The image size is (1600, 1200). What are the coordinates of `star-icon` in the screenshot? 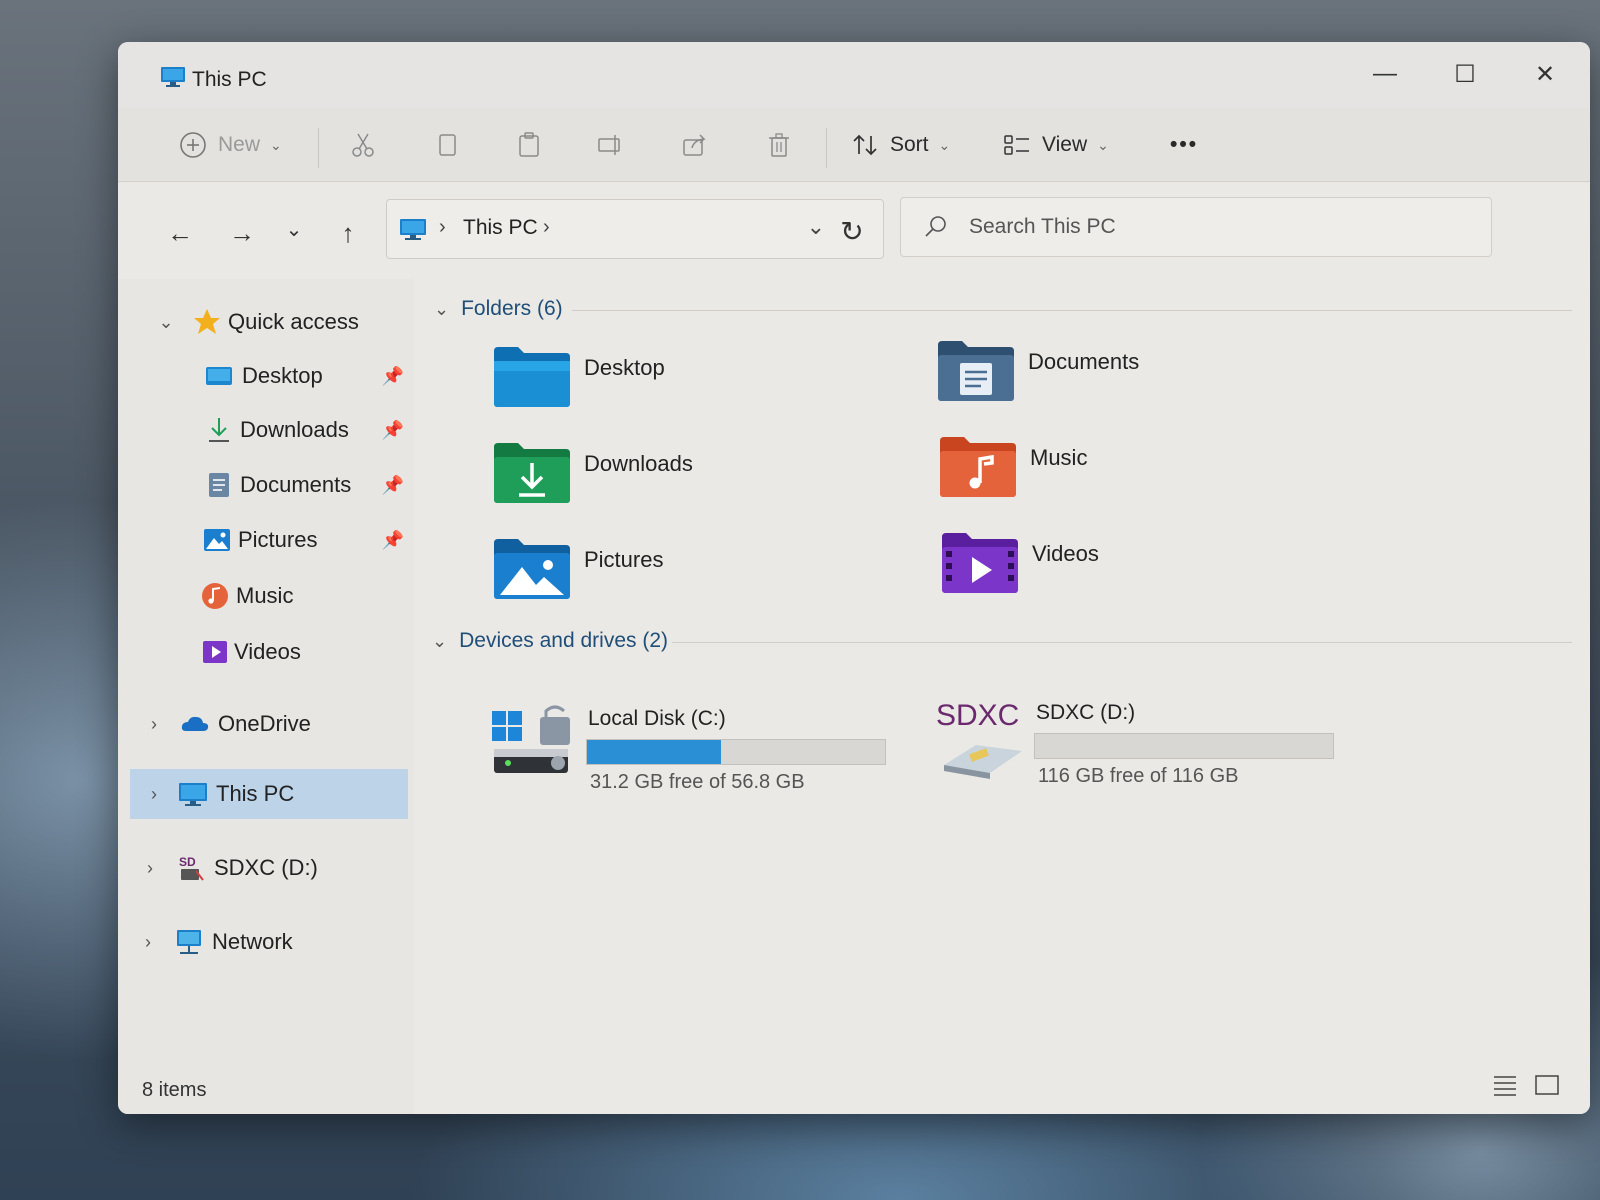 It's located at (207, 321).